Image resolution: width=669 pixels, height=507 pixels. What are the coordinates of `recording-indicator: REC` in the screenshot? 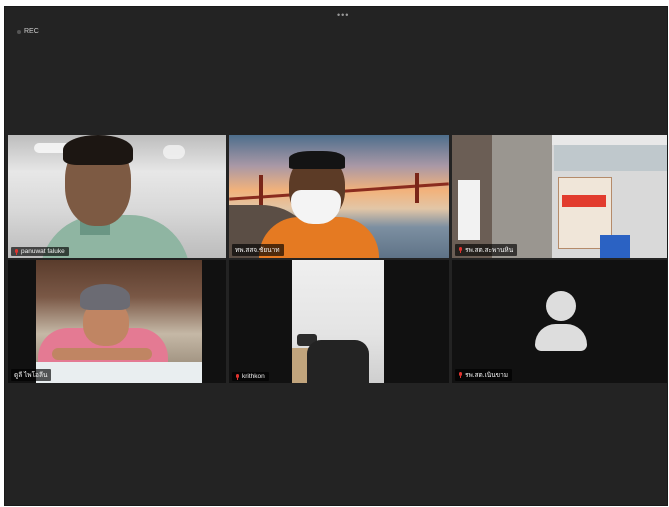 It's located at (28, 31).